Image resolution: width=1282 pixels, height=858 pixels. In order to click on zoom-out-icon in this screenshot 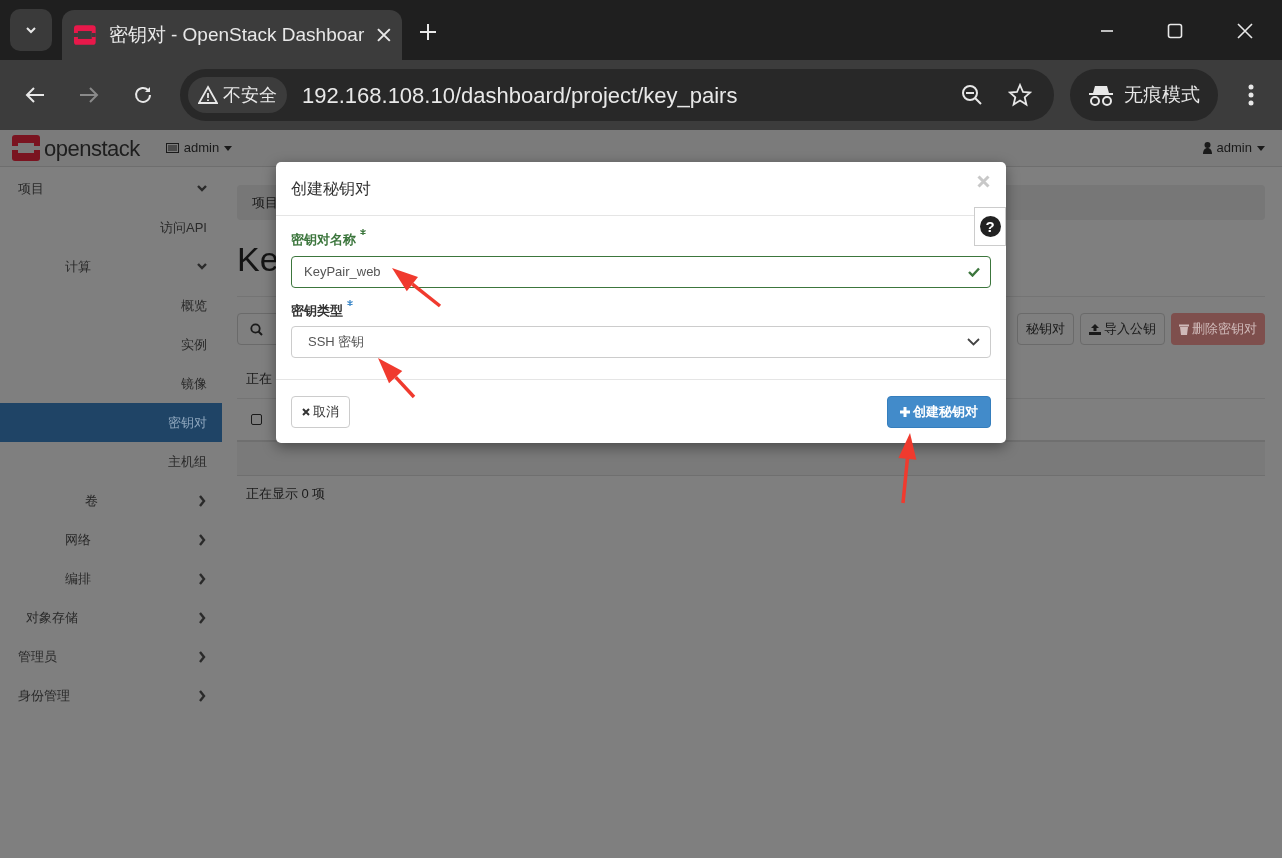, I will do `click(972, 95)`.